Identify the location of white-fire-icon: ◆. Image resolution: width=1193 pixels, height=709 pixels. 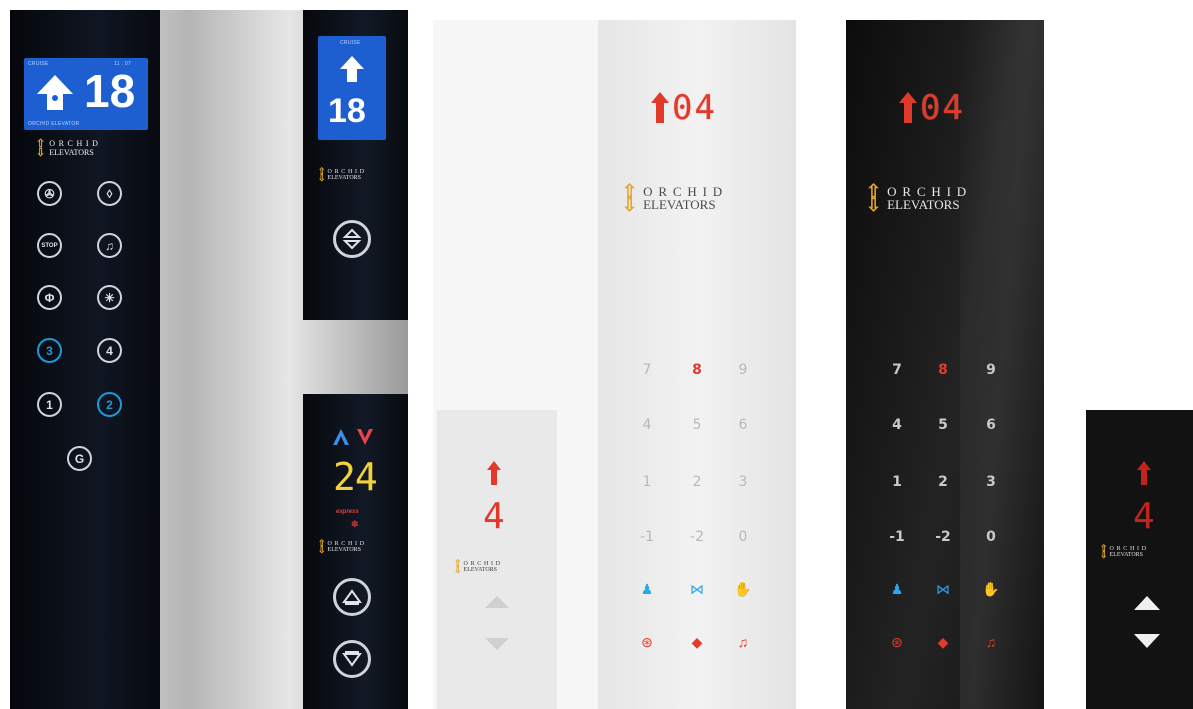
(697, 642).